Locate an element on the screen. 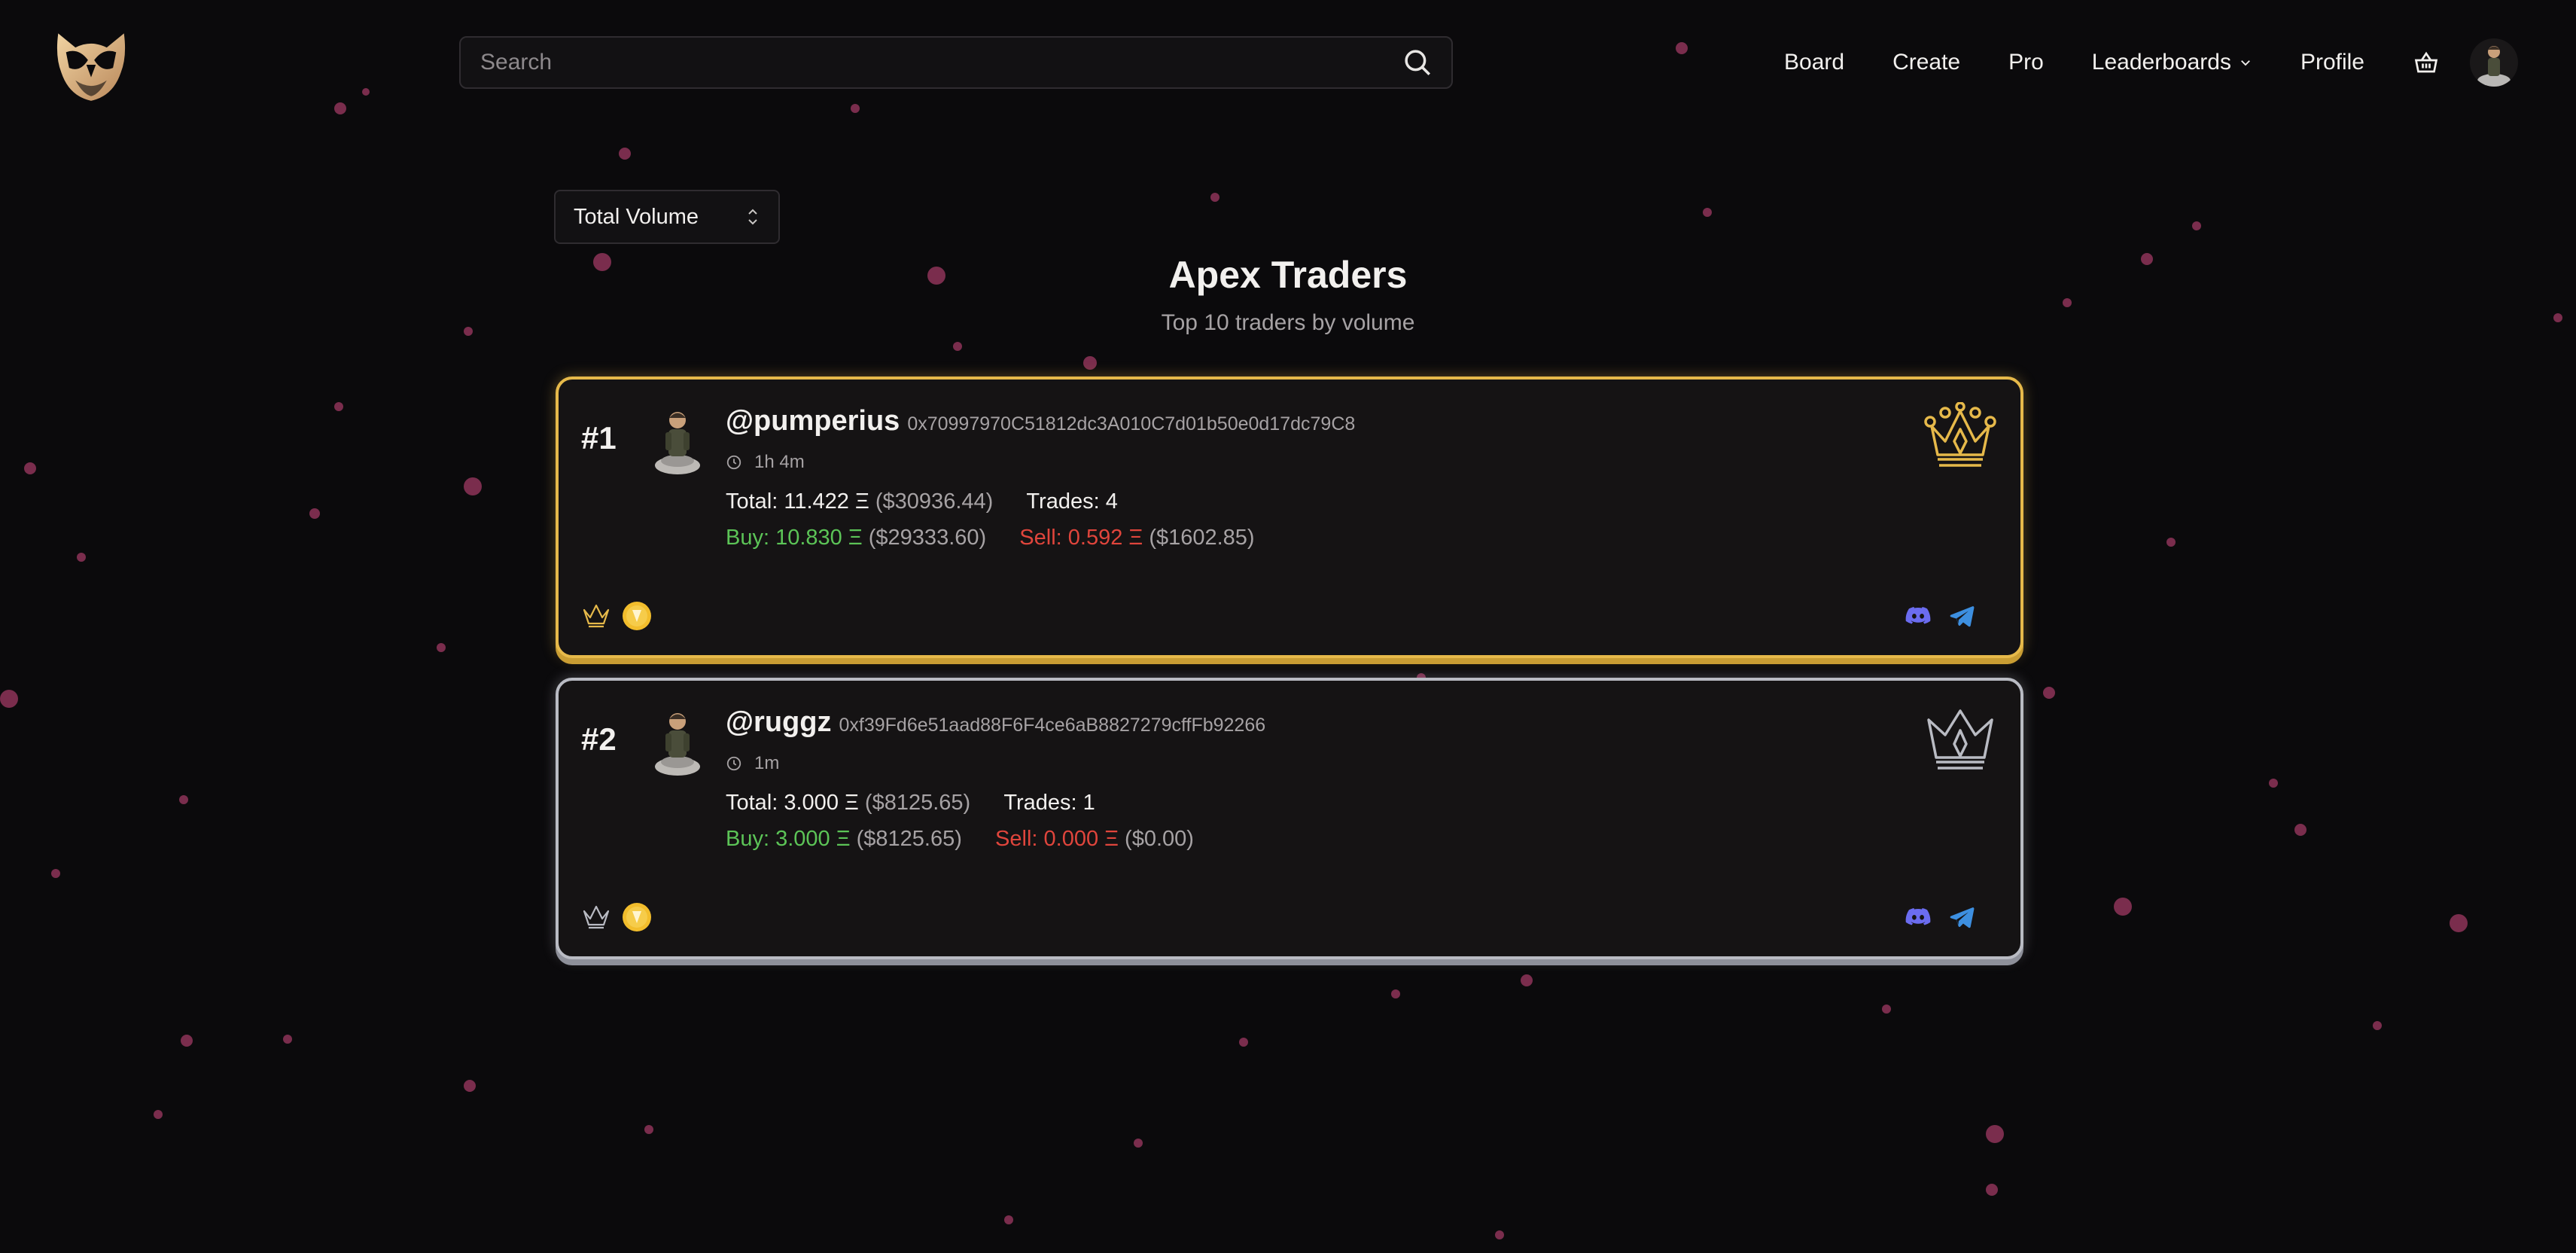  total-stats: Total: 11.422 Ξ ($30936.44) Trades: 4 is located at coordinates (922, 501).